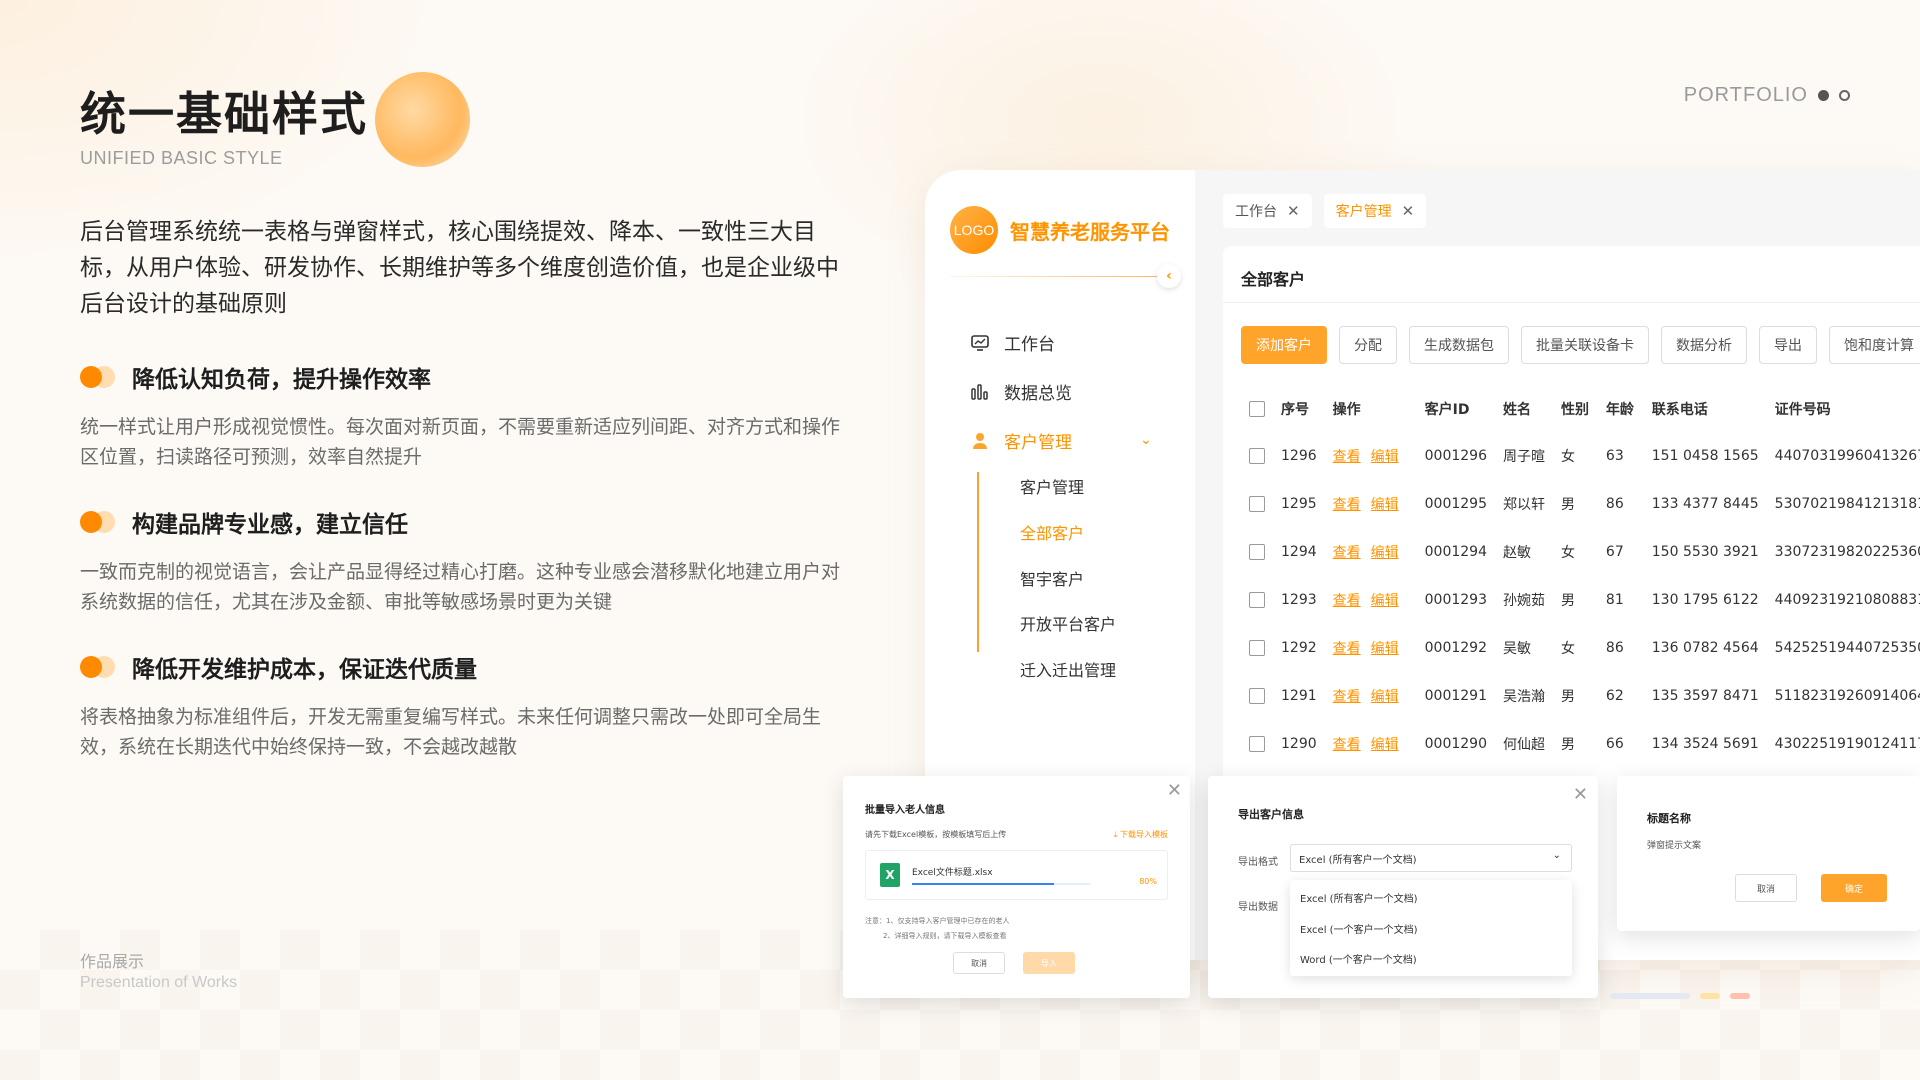 The image size is (1920, 1080). What do you see at coordinates (1823, 95) in the screenshot?
I see `page-dot-active` at bounding box center [1823, 95].